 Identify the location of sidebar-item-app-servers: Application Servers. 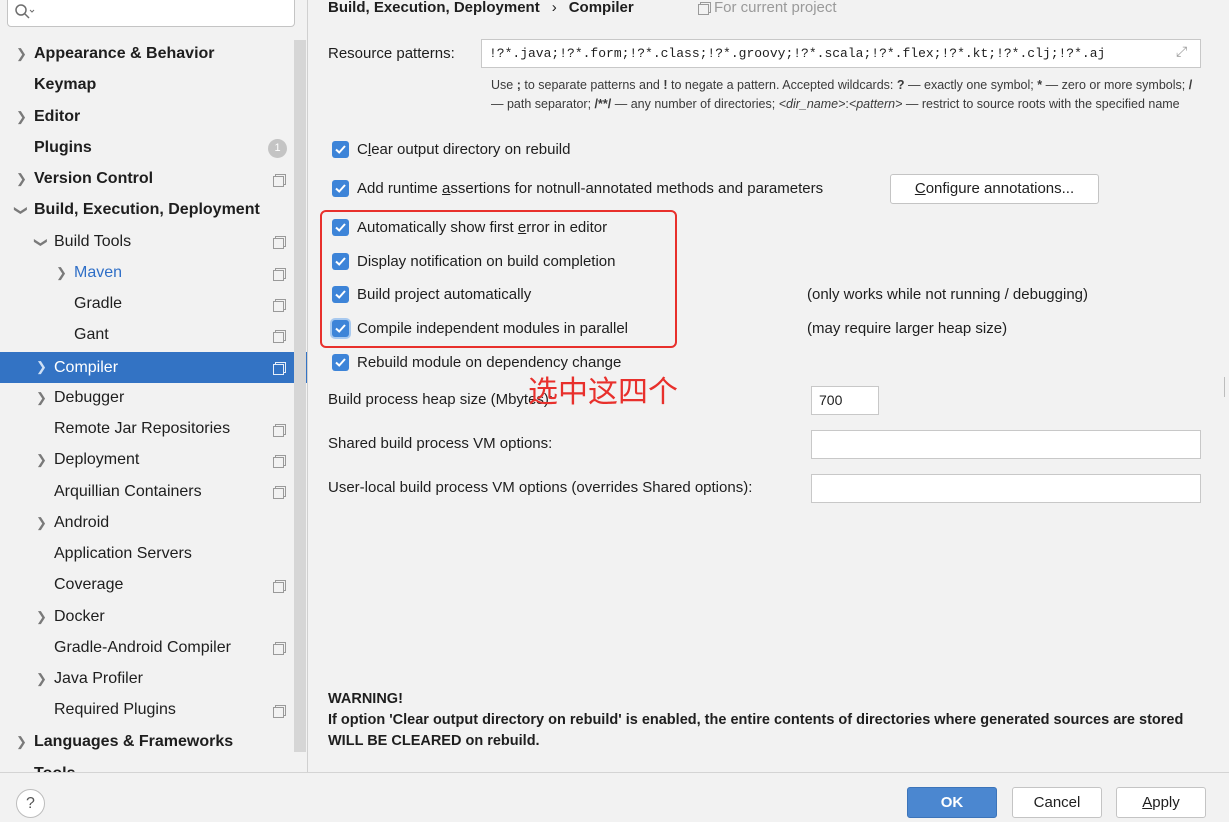
(123, 553).